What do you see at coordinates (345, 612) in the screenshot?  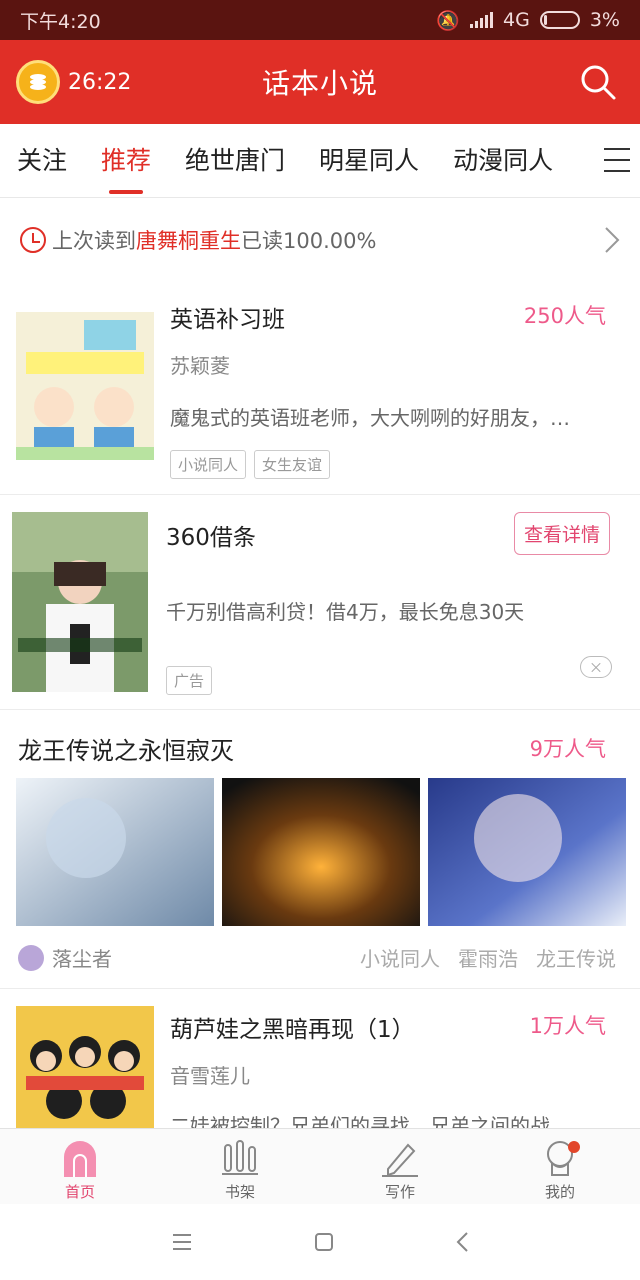 I see `ad-description: 千万别借高利贷！借4万，最长免息30天` at bounding box center [345, 612].